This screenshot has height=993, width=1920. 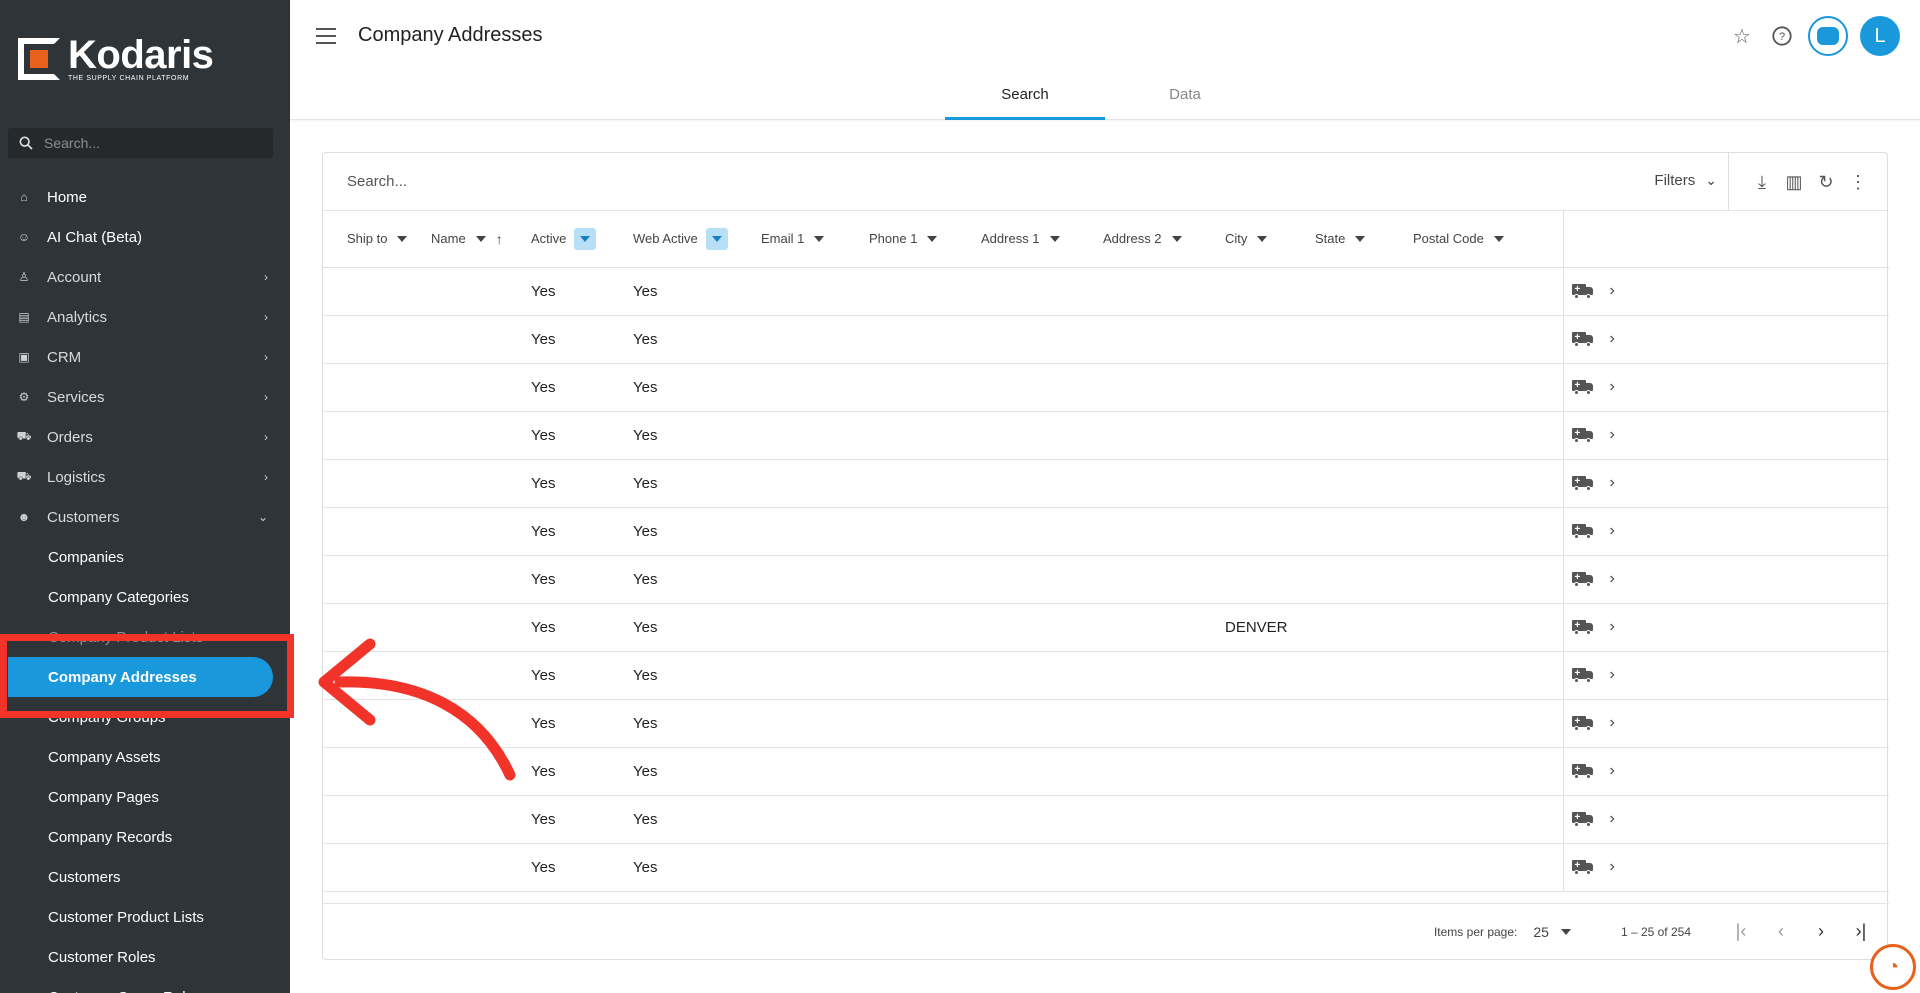 I want to click on kodaris-logo: Kodaris THE SUPPLY CHAIN PLATFORM, so click(x=116, y=58).